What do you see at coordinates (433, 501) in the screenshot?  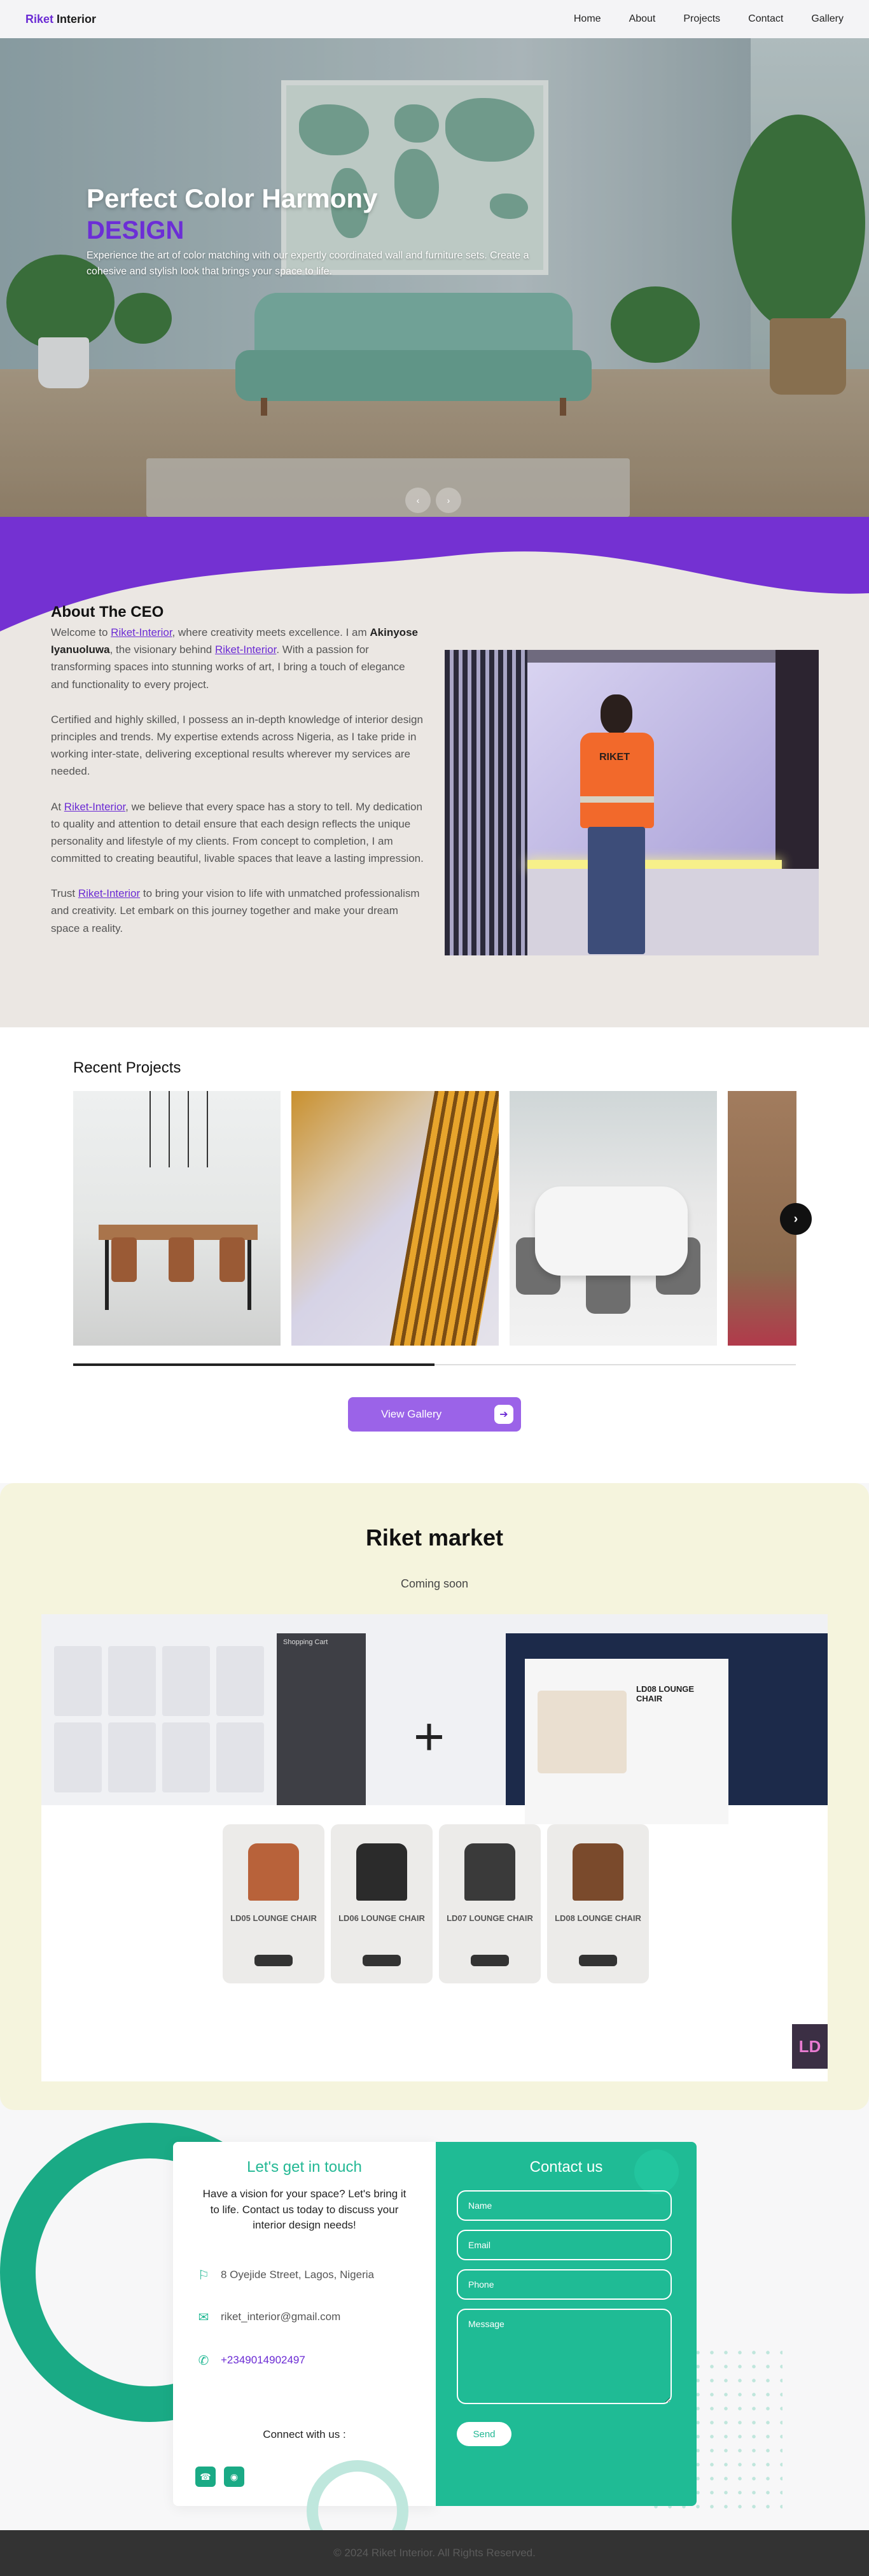 I see `hero-arrows: ‹ ›` at bounding box center [433, 501].